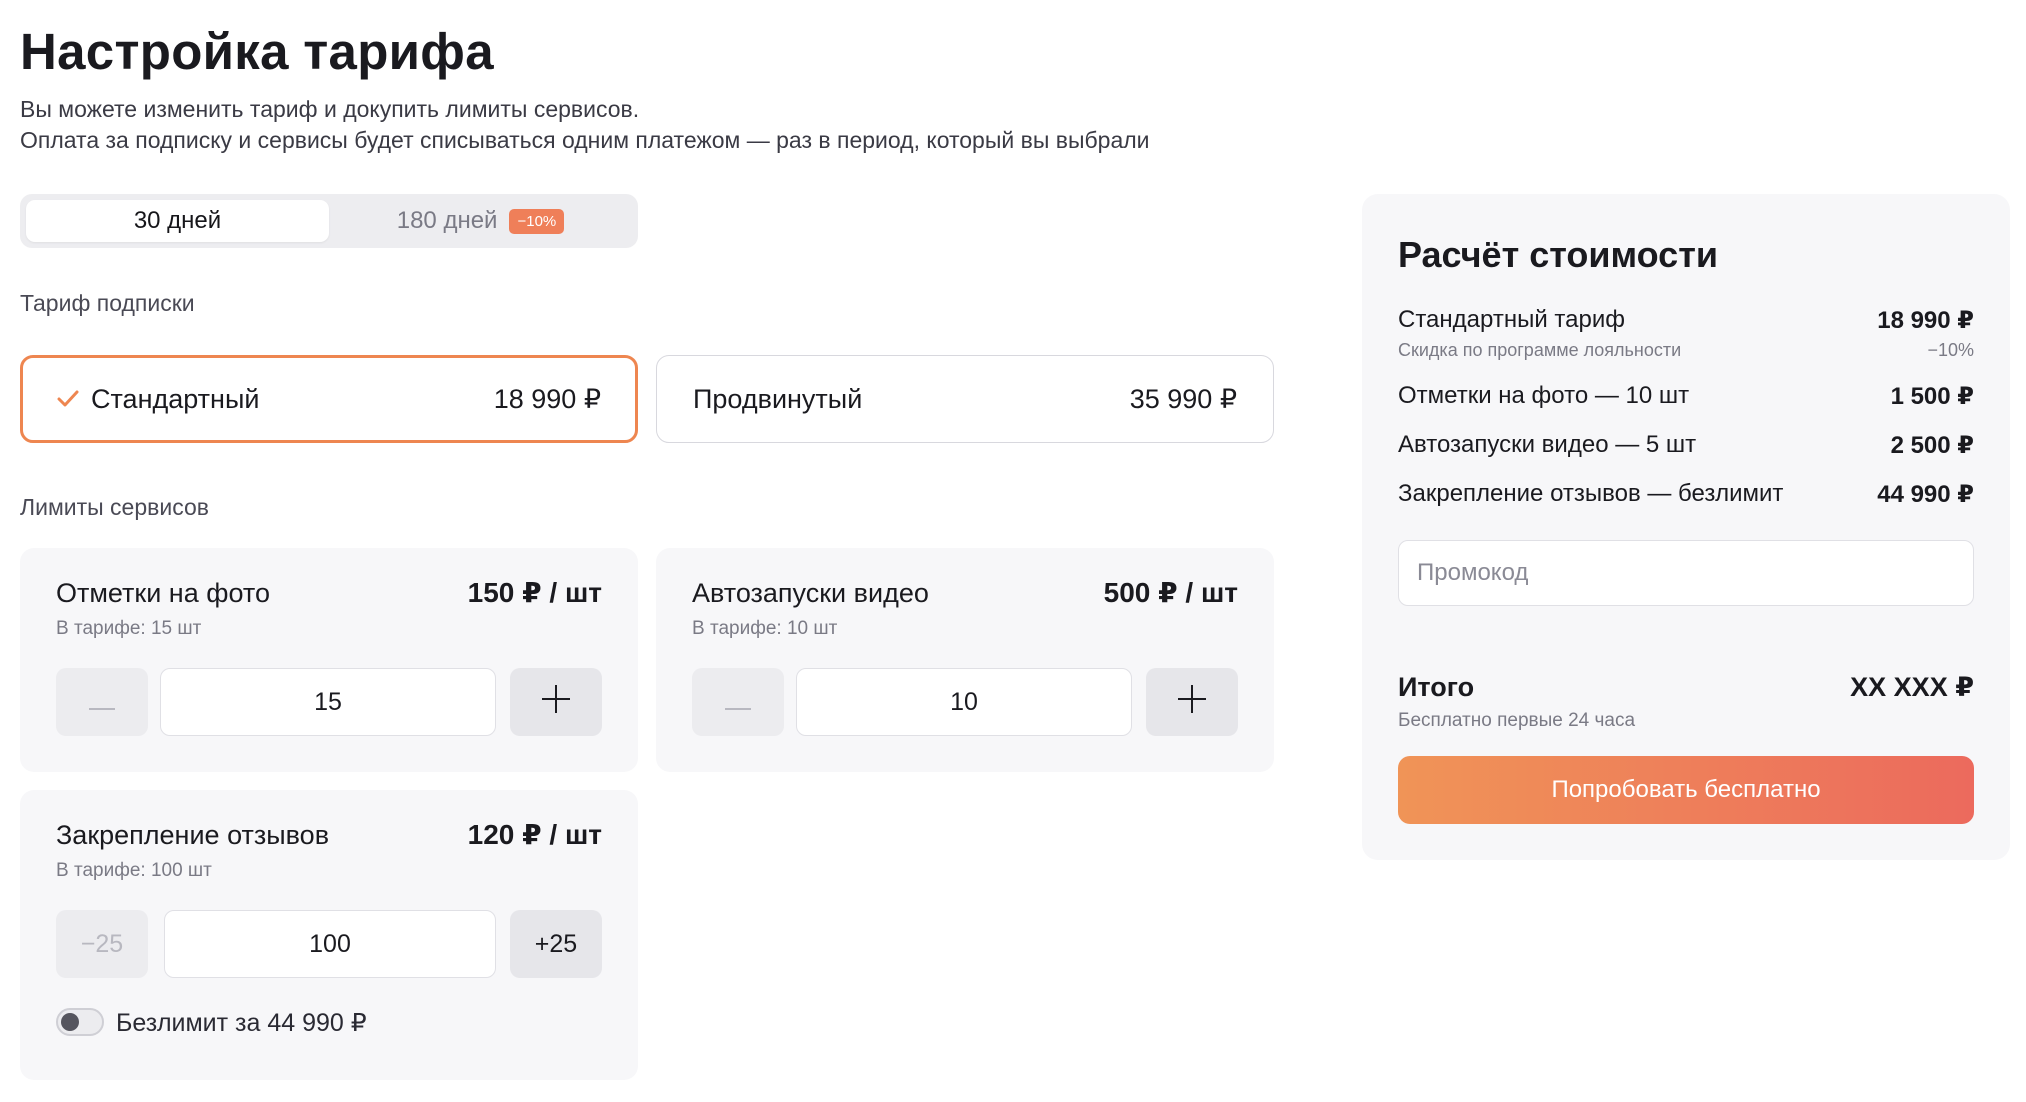 This screenshot has width=2026, height=1102. What do you see at coordinates (175, 398) in the screenshot?
I see `plan-name: Стандартный` at bounding box center [175, 398].